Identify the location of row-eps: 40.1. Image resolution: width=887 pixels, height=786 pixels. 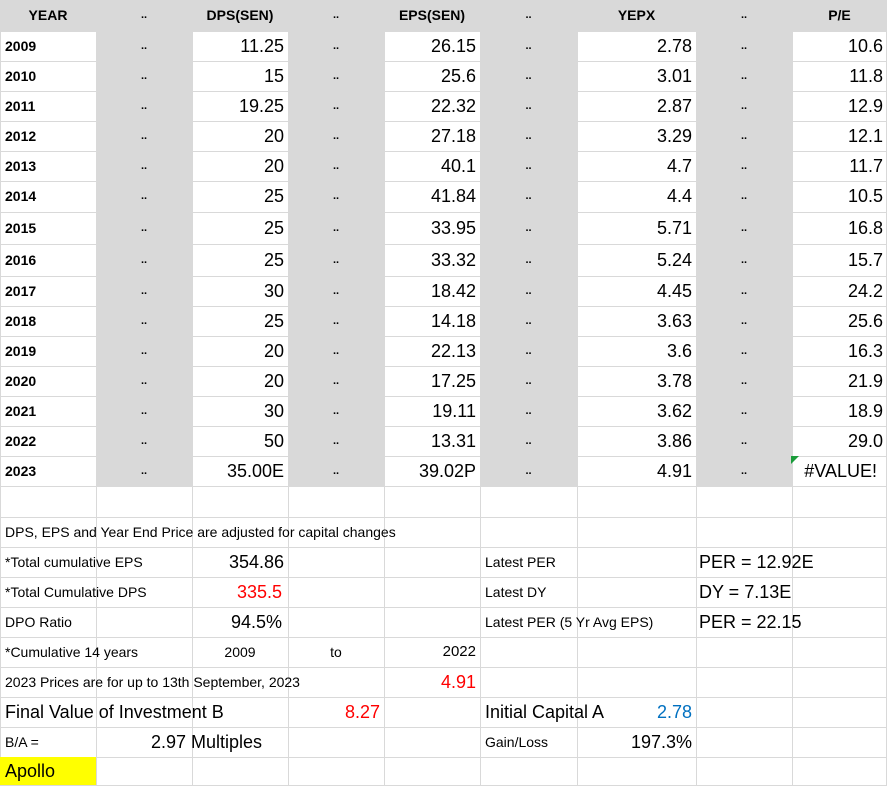
(432, 166).